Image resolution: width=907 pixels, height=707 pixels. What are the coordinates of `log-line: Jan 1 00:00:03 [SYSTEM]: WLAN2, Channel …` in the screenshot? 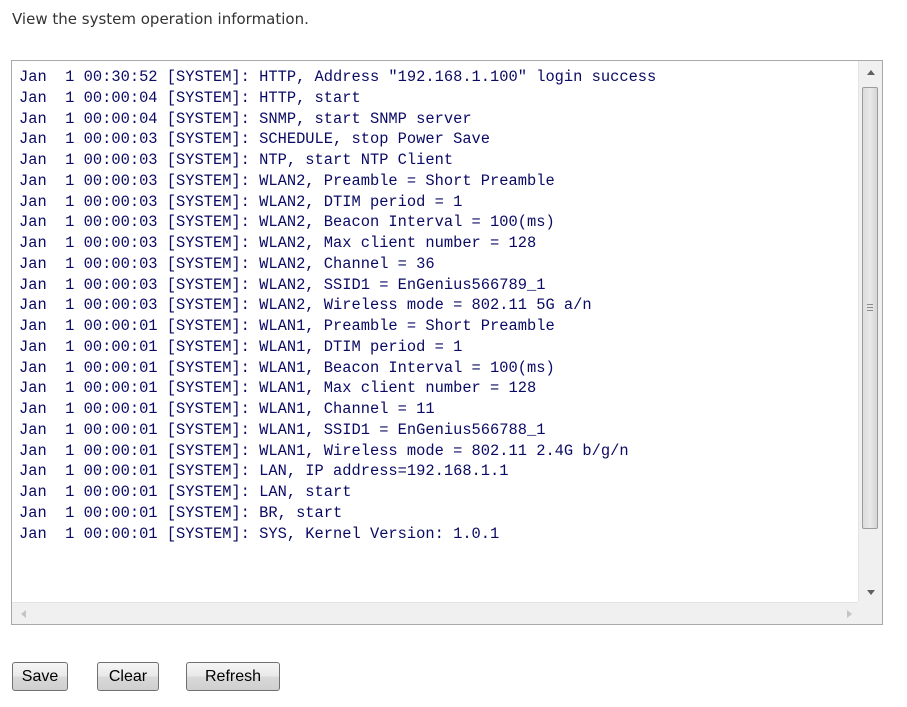 It's located at (227, 263).